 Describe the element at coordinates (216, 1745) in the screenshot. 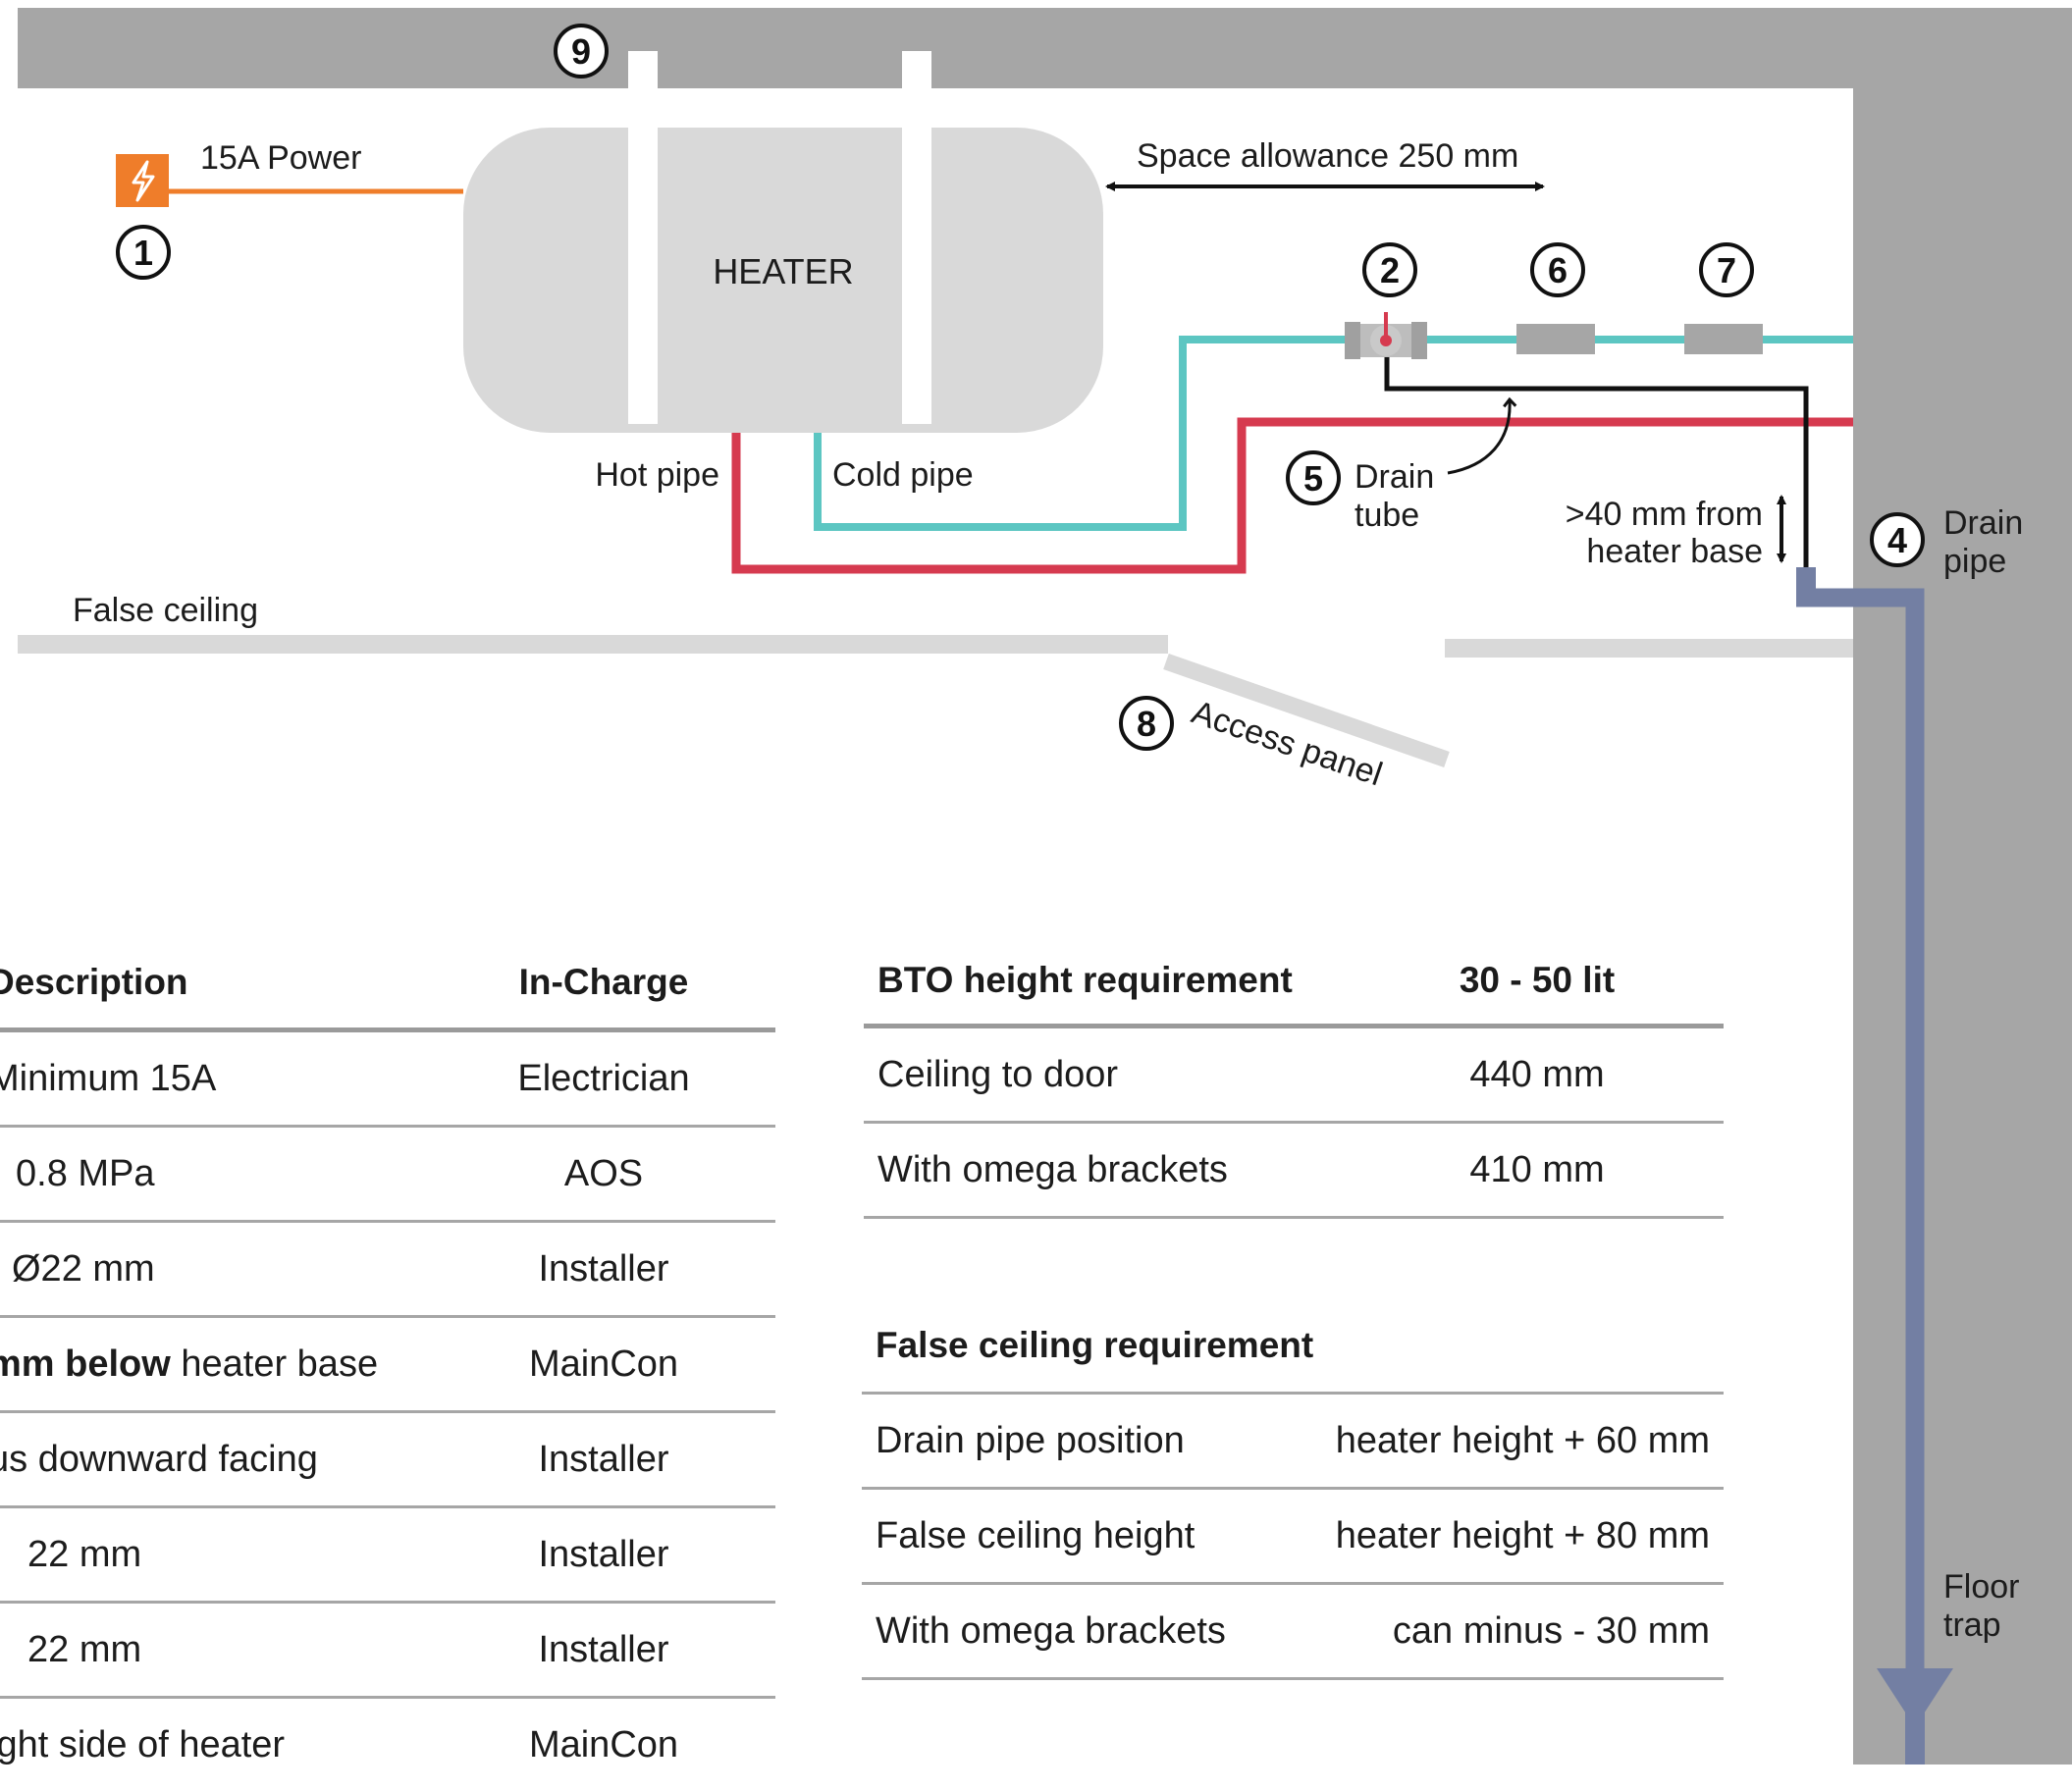

I see `description-cell: ight side of heater` at that location.